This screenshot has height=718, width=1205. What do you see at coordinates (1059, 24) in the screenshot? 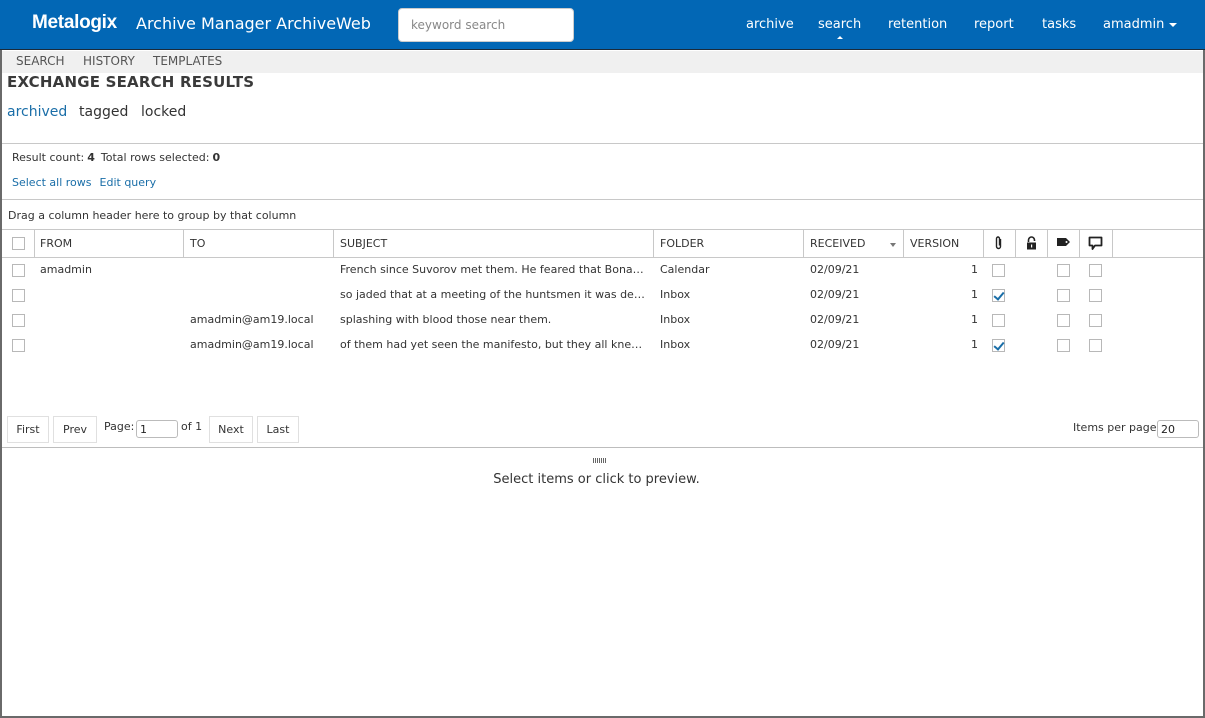
I see `nav-tasks: tasks` at bounding box center [1059, 24].